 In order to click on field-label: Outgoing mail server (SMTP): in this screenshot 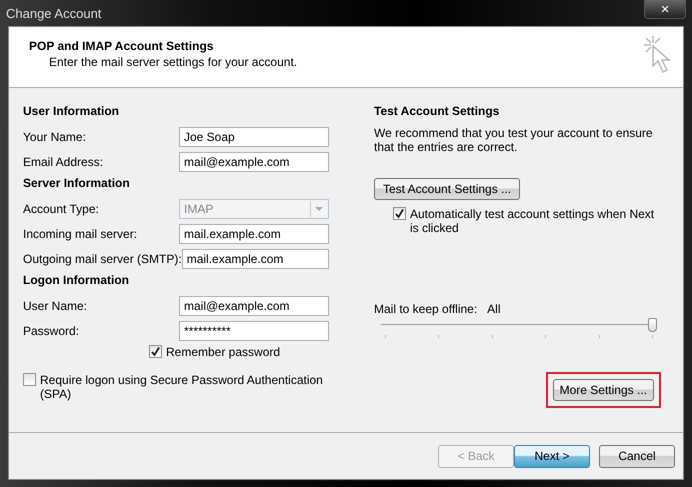, I will do `click(102, 259)`.